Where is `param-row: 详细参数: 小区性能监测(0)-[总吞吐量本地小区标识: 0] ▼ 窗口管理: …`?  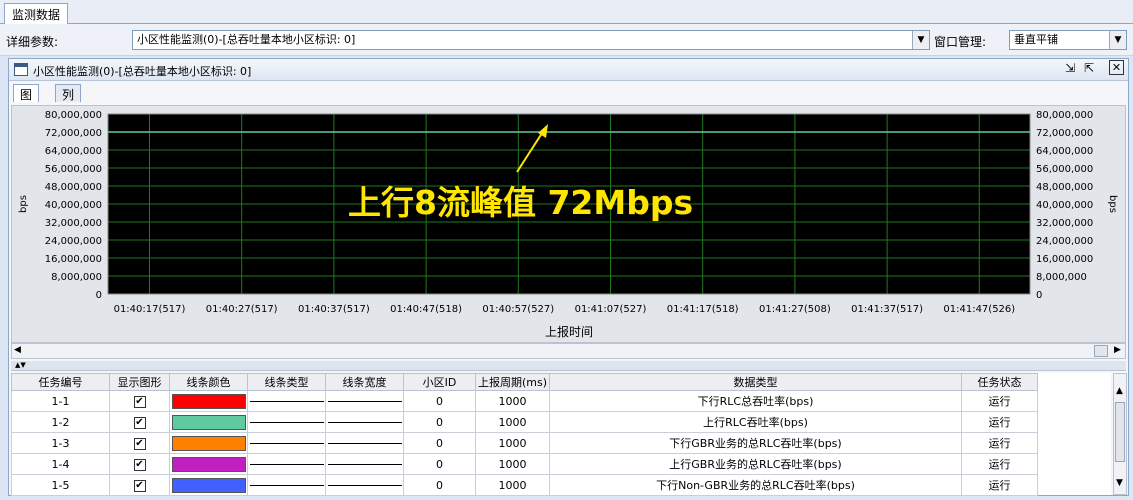
param-row: 详细参数: 小区性能监测(0)-[总吞吐量本地小区标识: 0] ▼ 窗口管理: … is located at coordinates (566, 40).